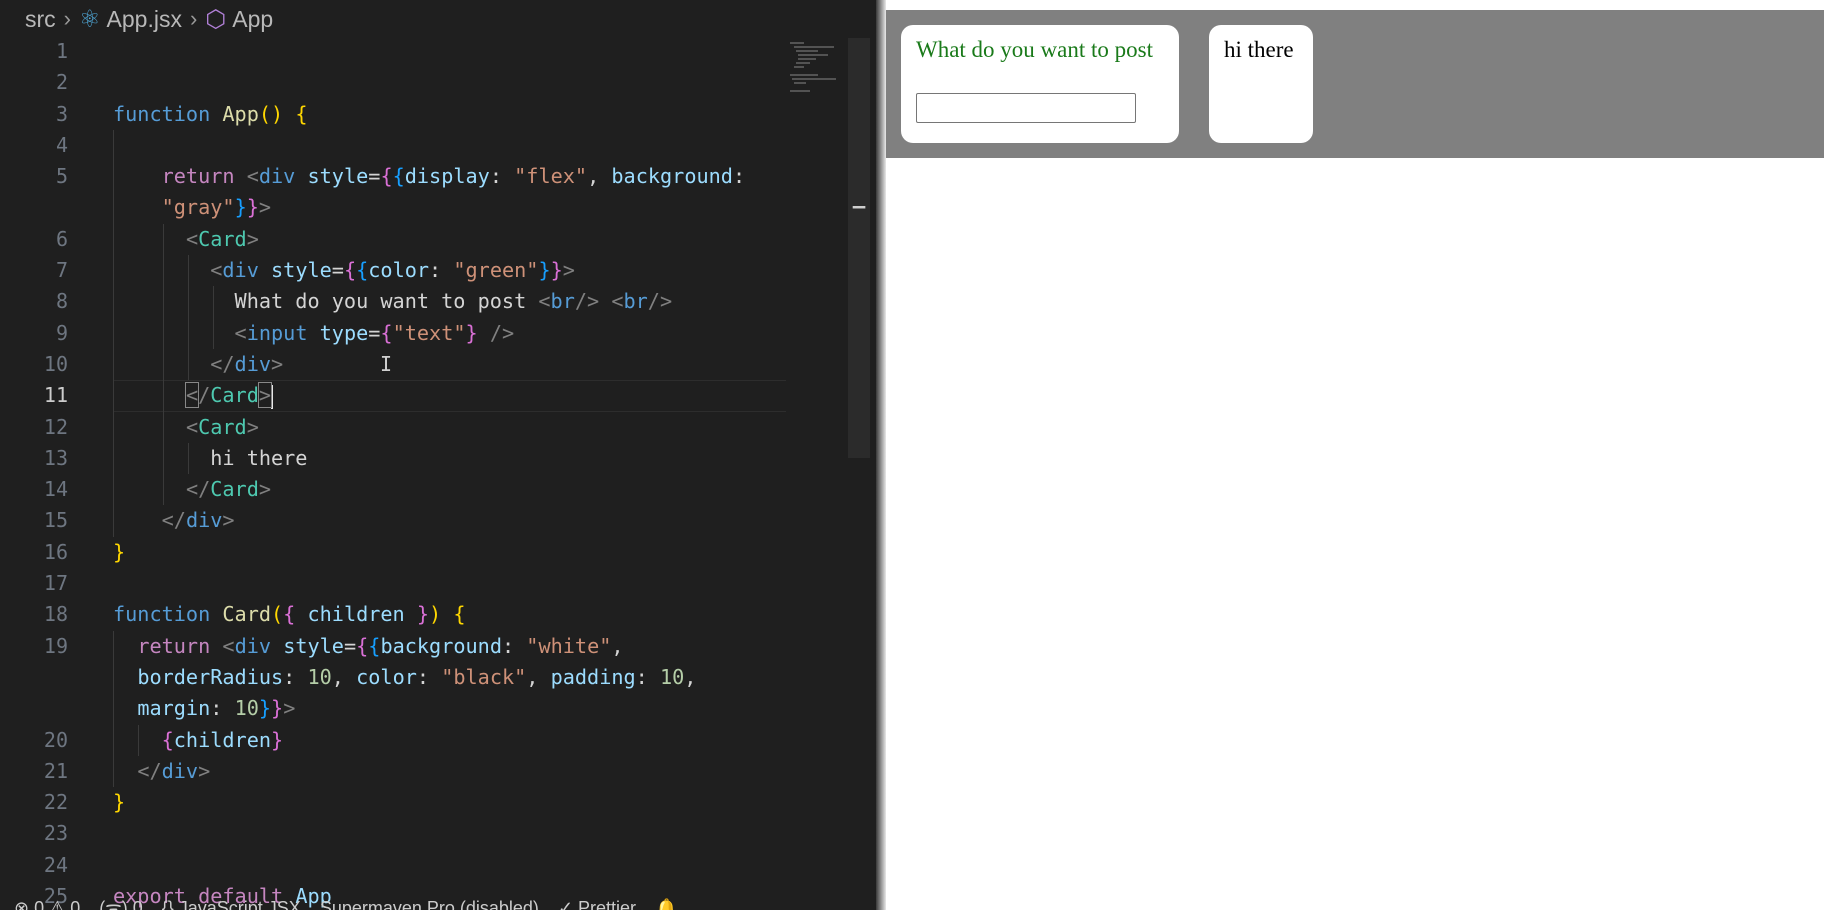 This screenshot has height=910, width=1834. I want to click on line-number: 15, so click(55, 520).